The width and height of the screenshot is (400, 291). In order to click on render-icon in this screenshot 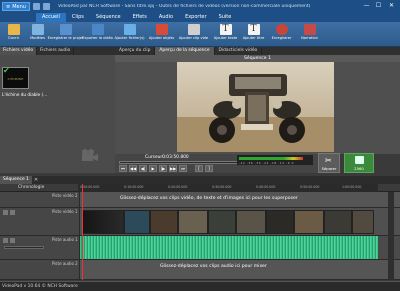, I will do `click(359, 160)`.